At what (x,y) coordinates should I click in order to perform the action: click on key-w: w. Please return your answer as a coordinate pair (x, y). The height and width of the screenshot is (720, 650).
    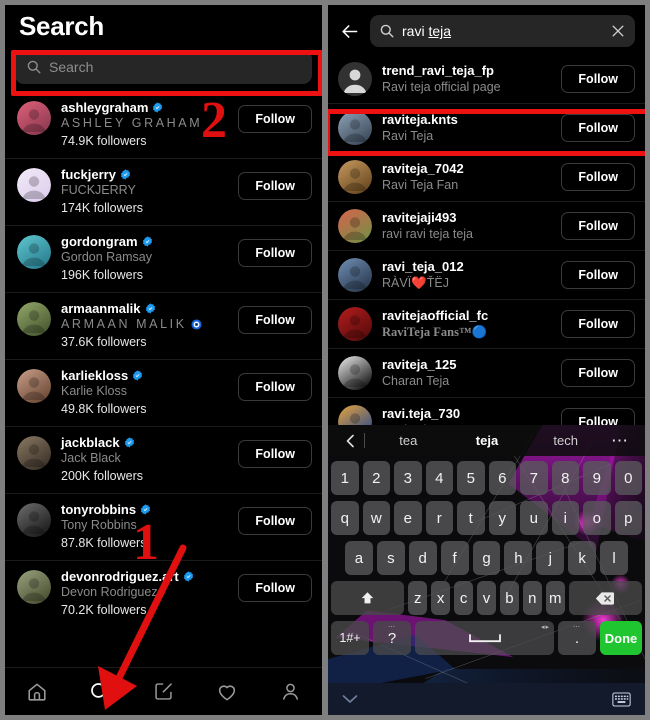
    Looking at the image, I should click on (376, 518).